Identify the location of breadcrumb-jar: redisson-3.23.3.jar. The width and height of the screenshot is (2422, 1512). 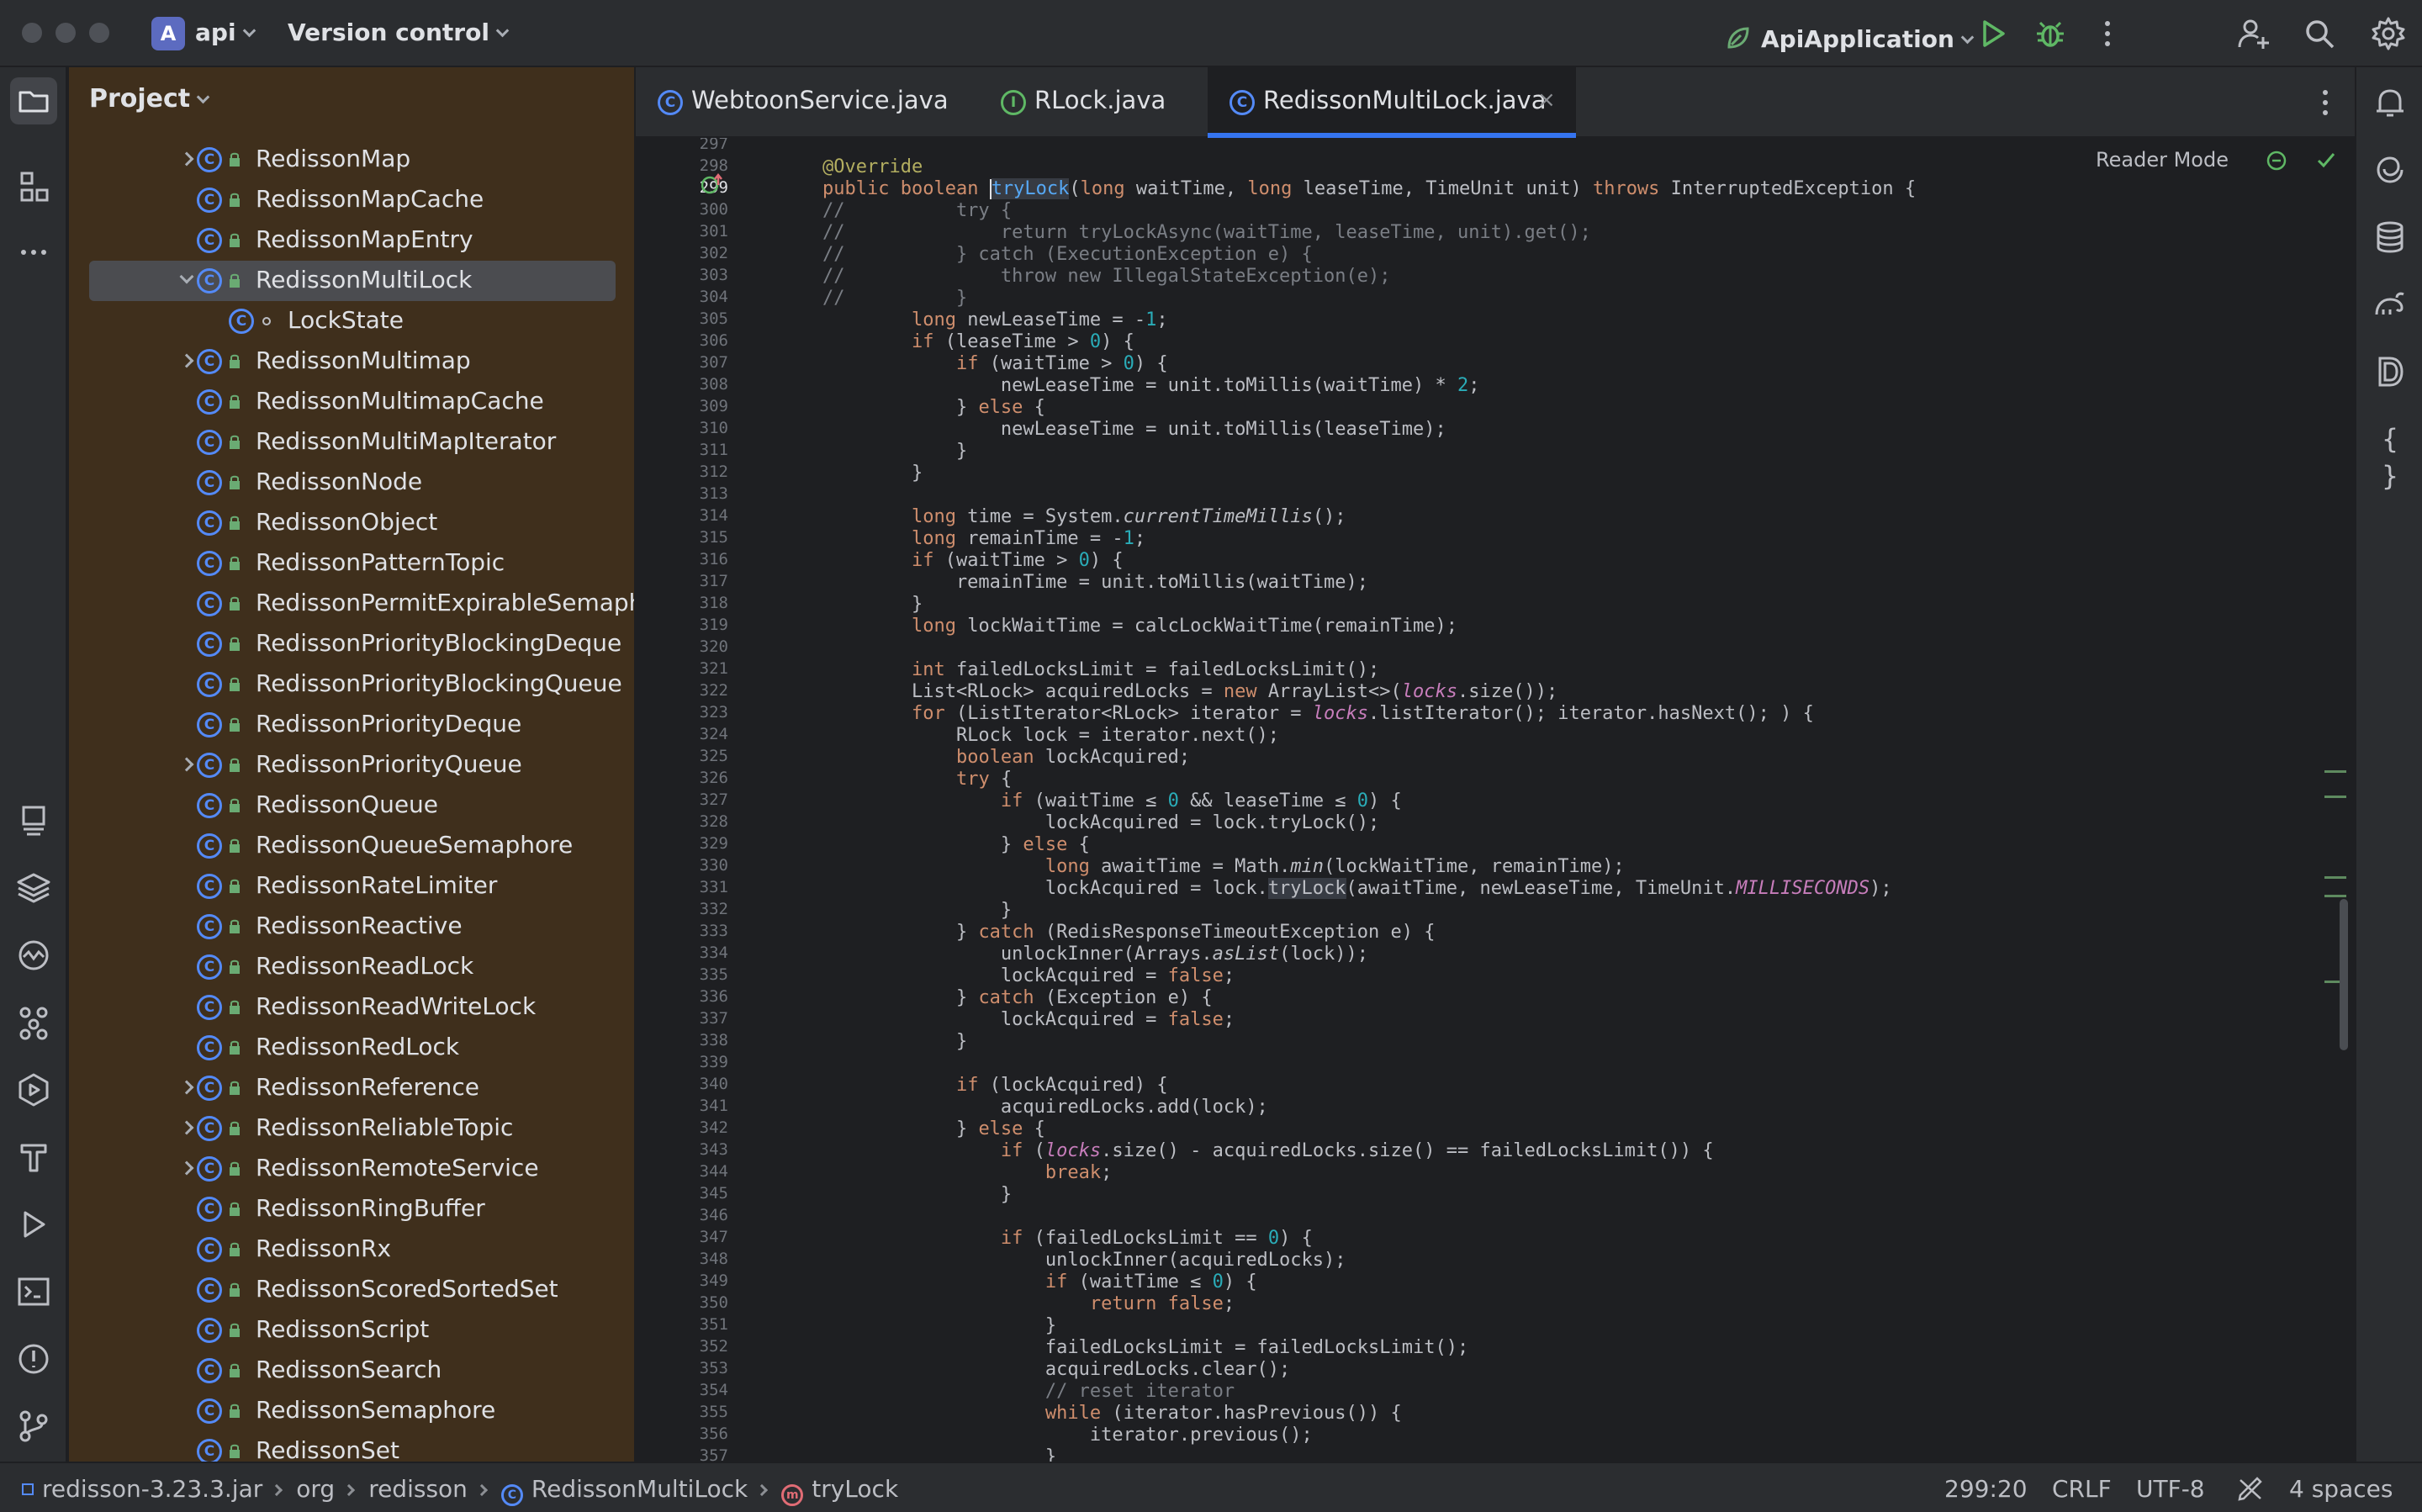
(152, 1489).